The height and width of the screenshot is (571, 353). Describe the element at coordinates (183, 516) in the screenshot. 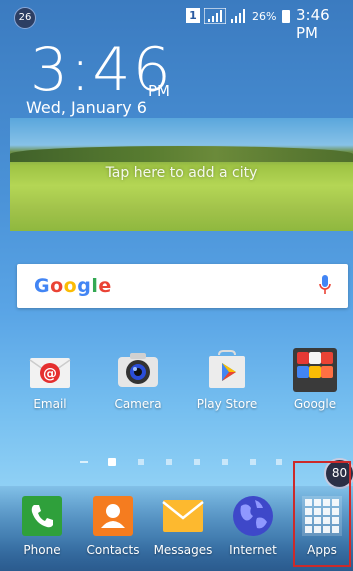

I see `messages-icon` at that location.